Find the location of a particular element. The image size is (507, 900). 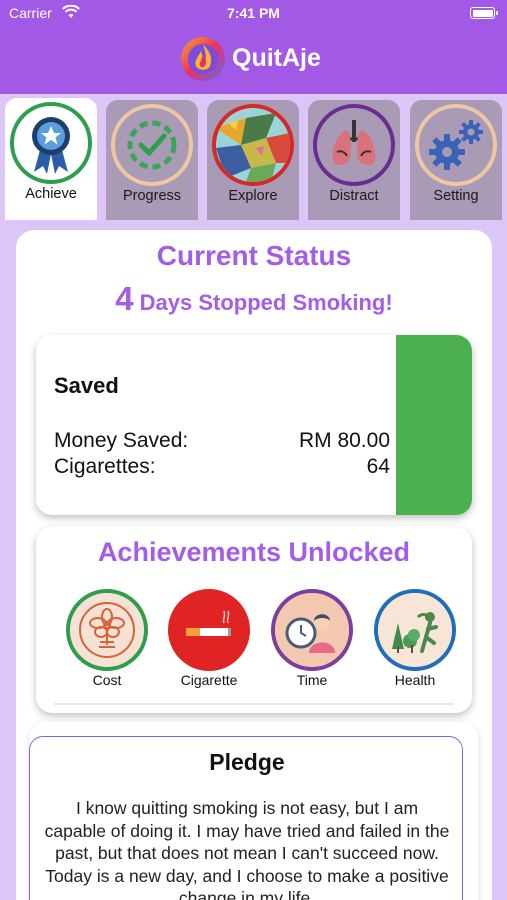

achievement-time-label: Time is located at coordinates (312, 680).